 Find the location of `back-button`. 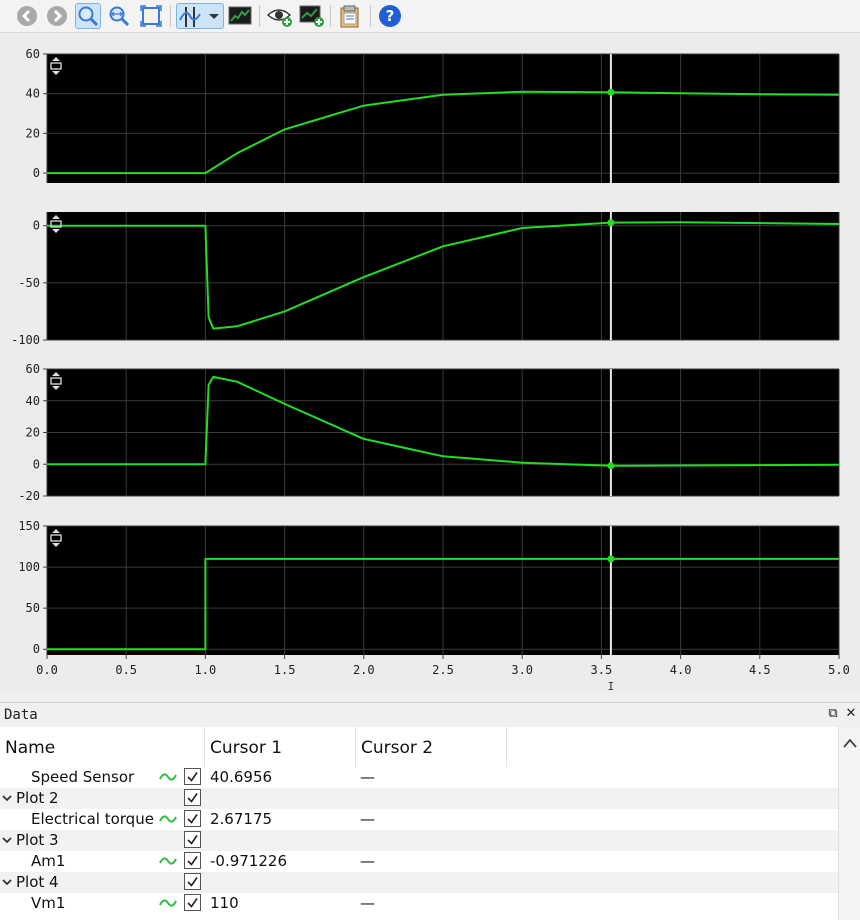

back-button is located at coordinates (27, 16).